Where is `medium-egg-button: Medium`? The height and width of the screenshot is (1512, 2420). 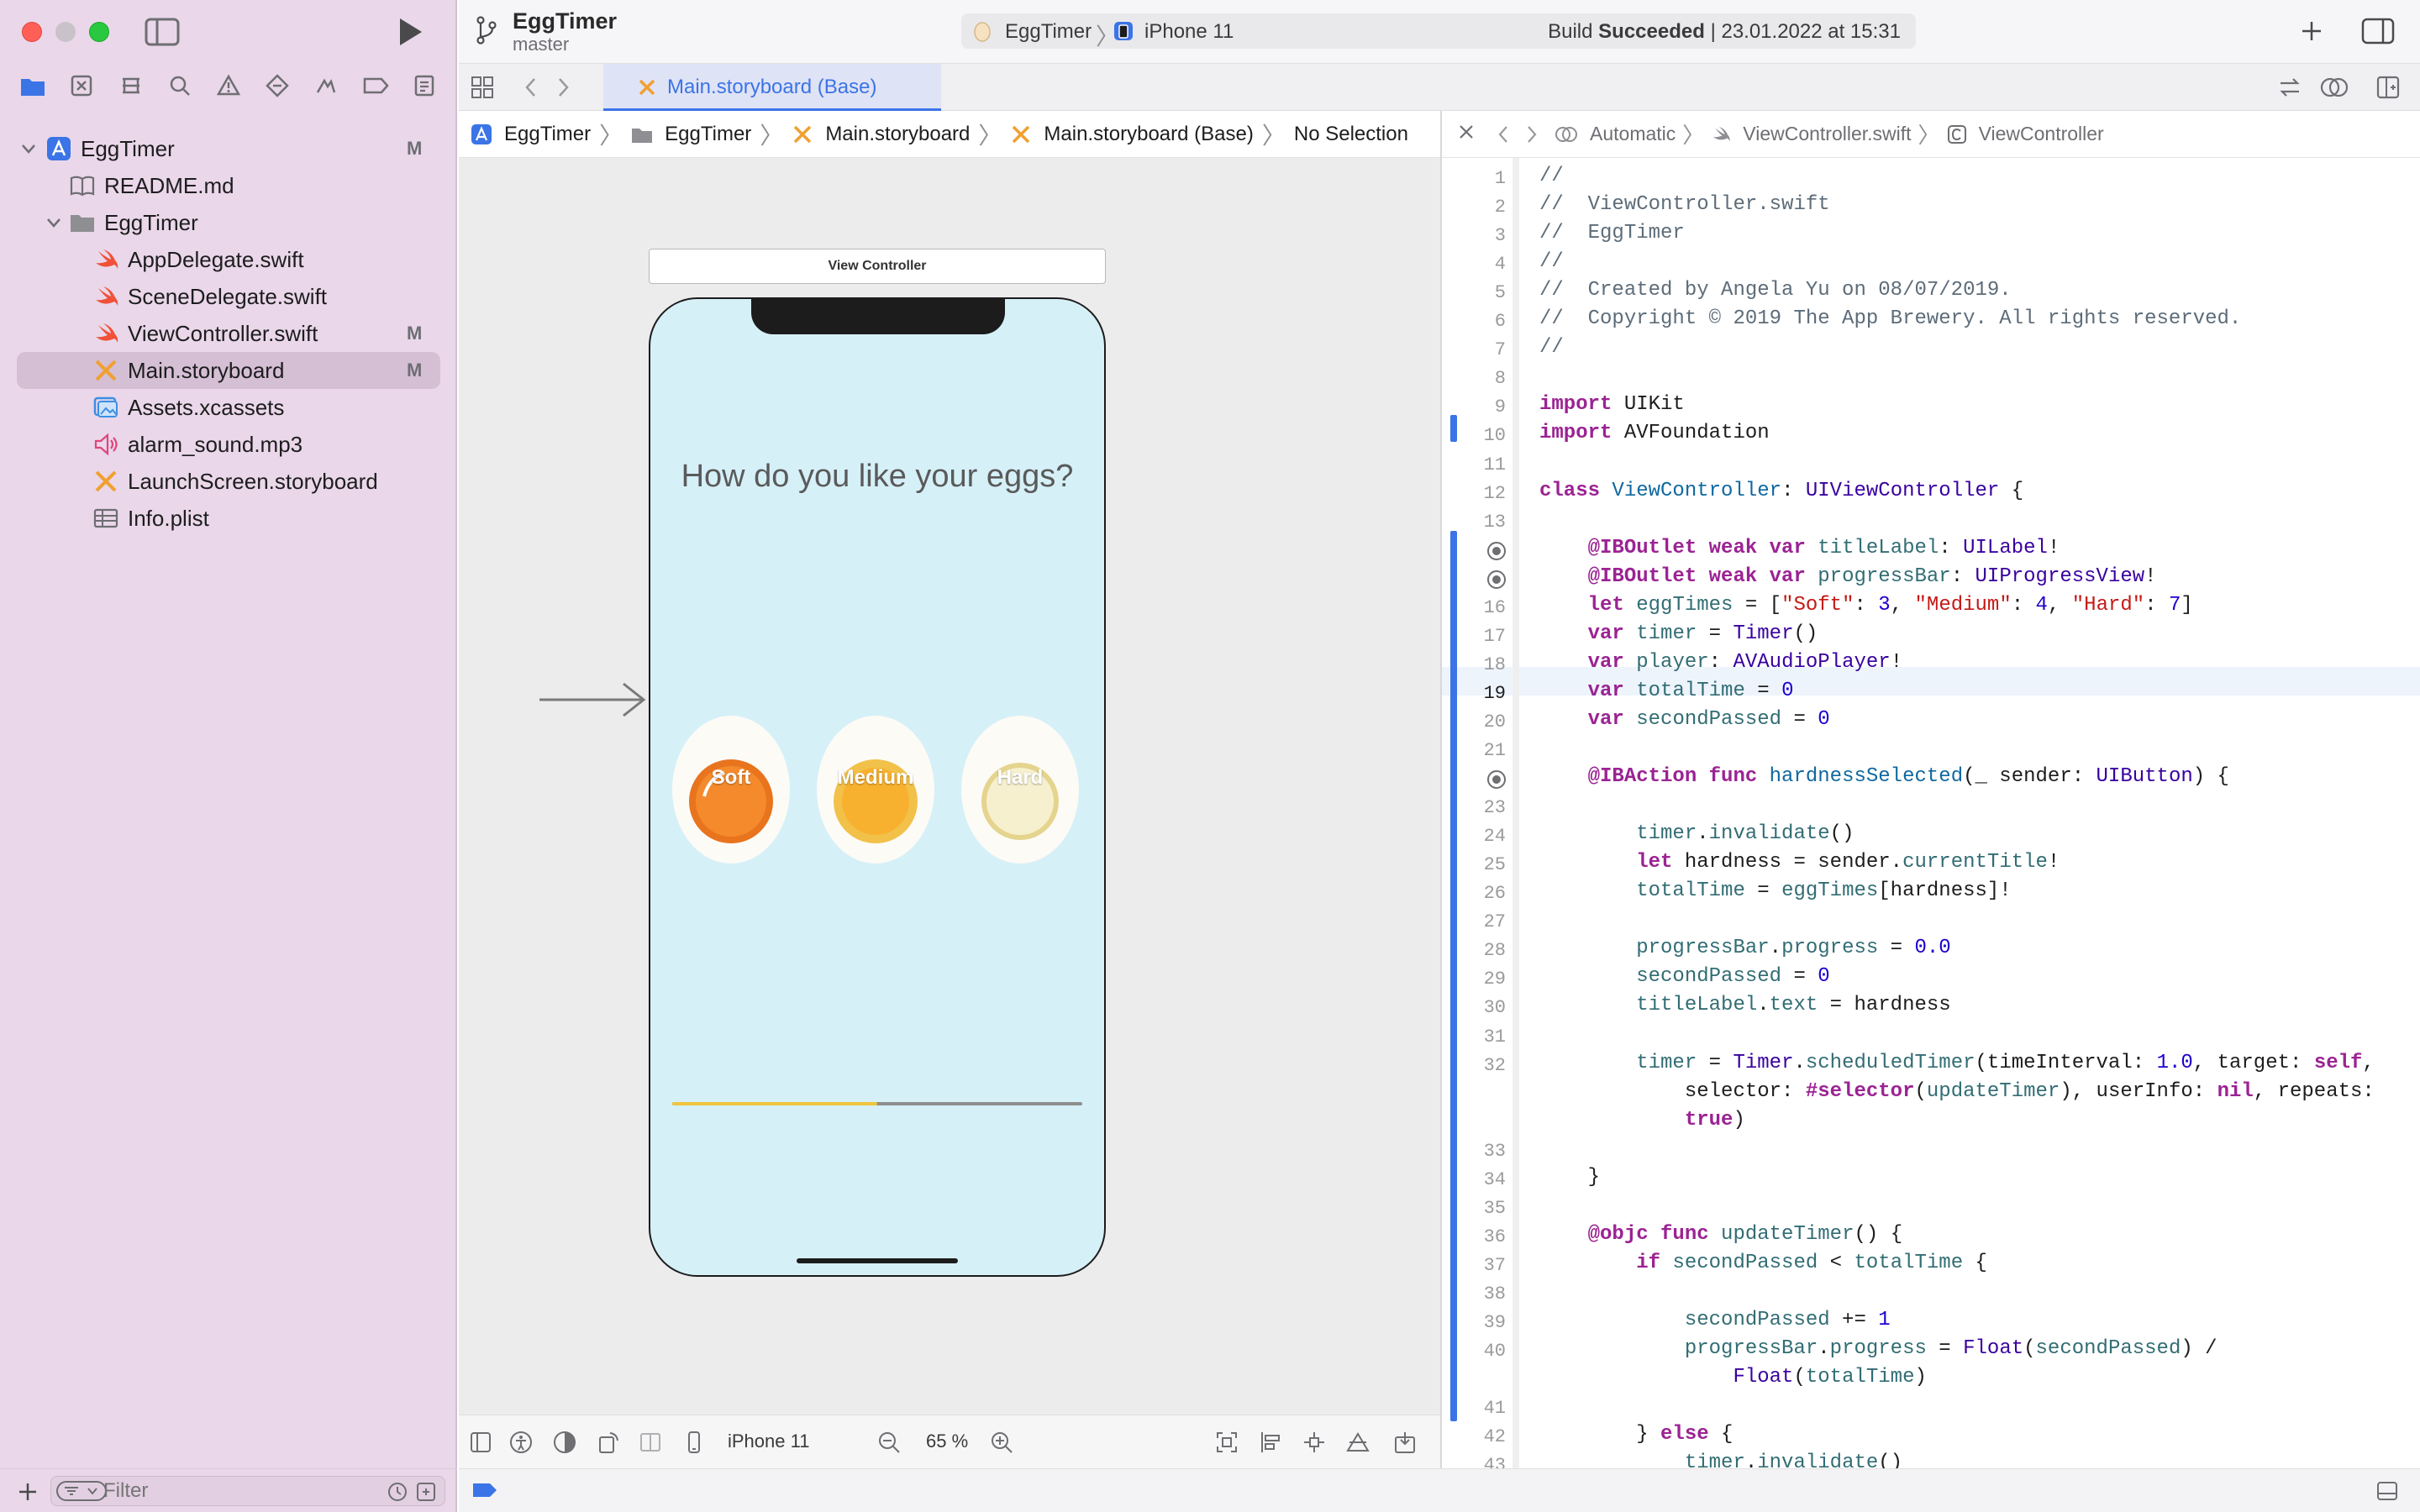 medium-egg-button: Medium is located at coordinates (875, 788).